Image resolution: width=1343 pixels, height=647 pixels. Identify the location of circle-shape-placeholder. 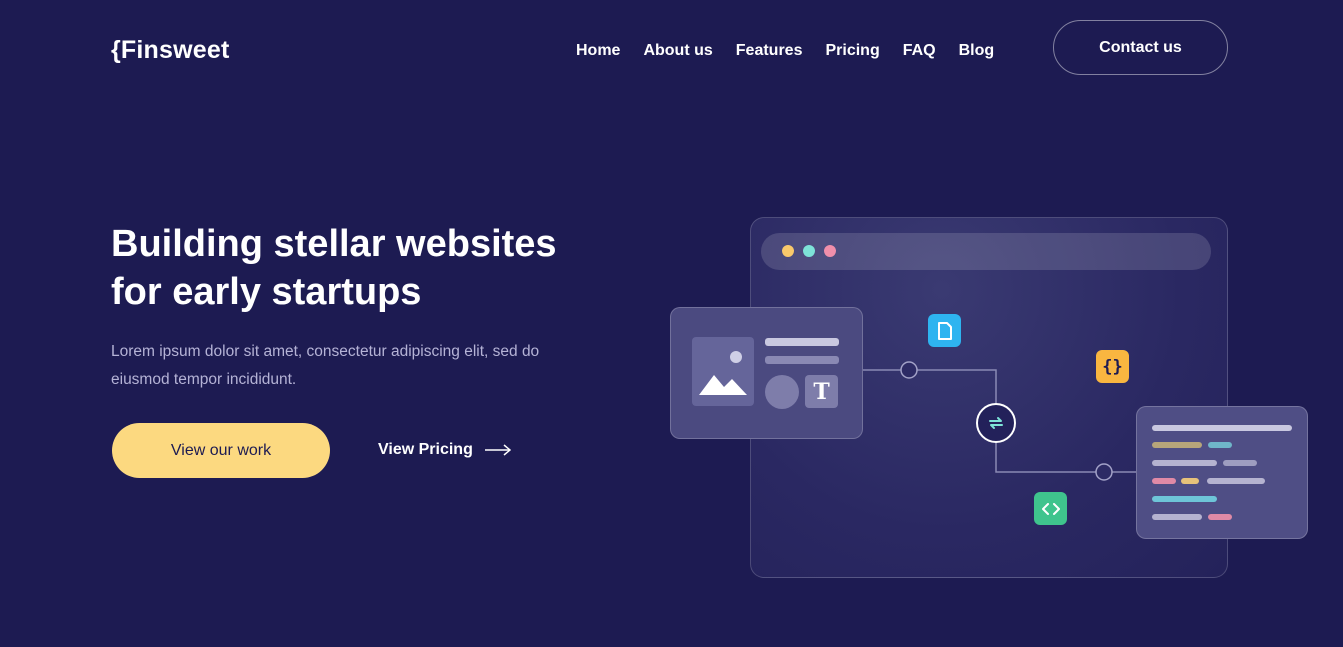
(782, 392).